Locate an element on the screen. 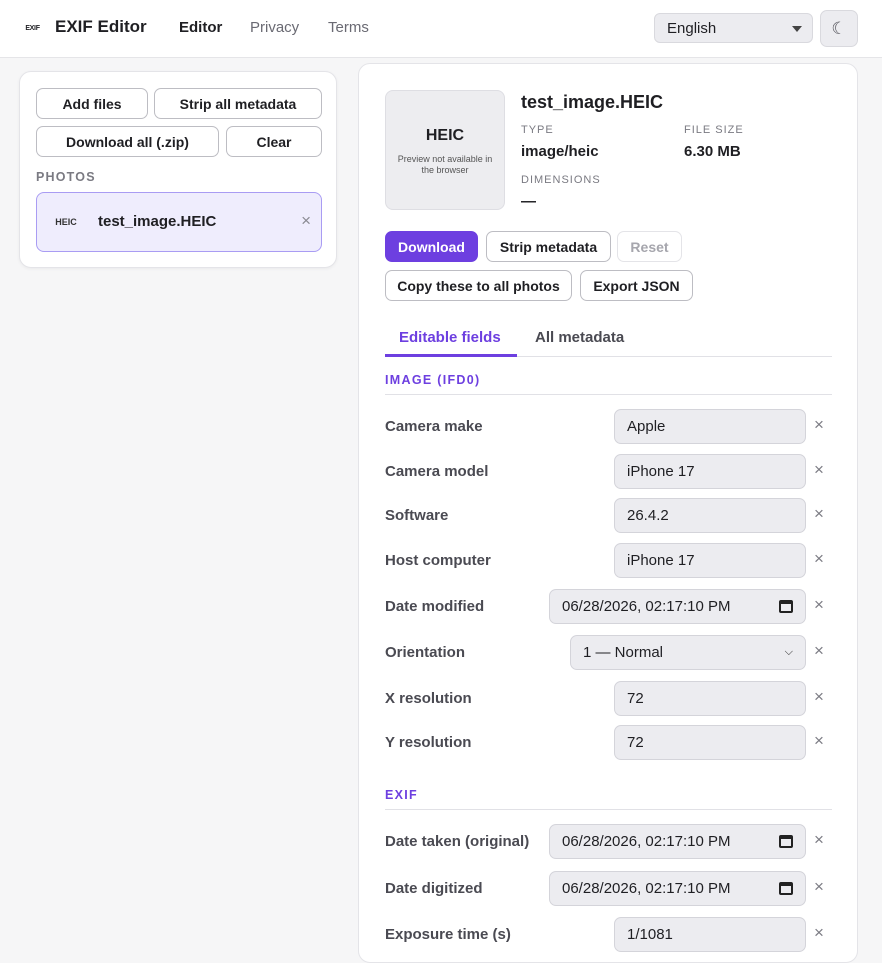 The height and width of the screenshot is (963, 882). type-value: image/heic is located at coordinates (560, 151).